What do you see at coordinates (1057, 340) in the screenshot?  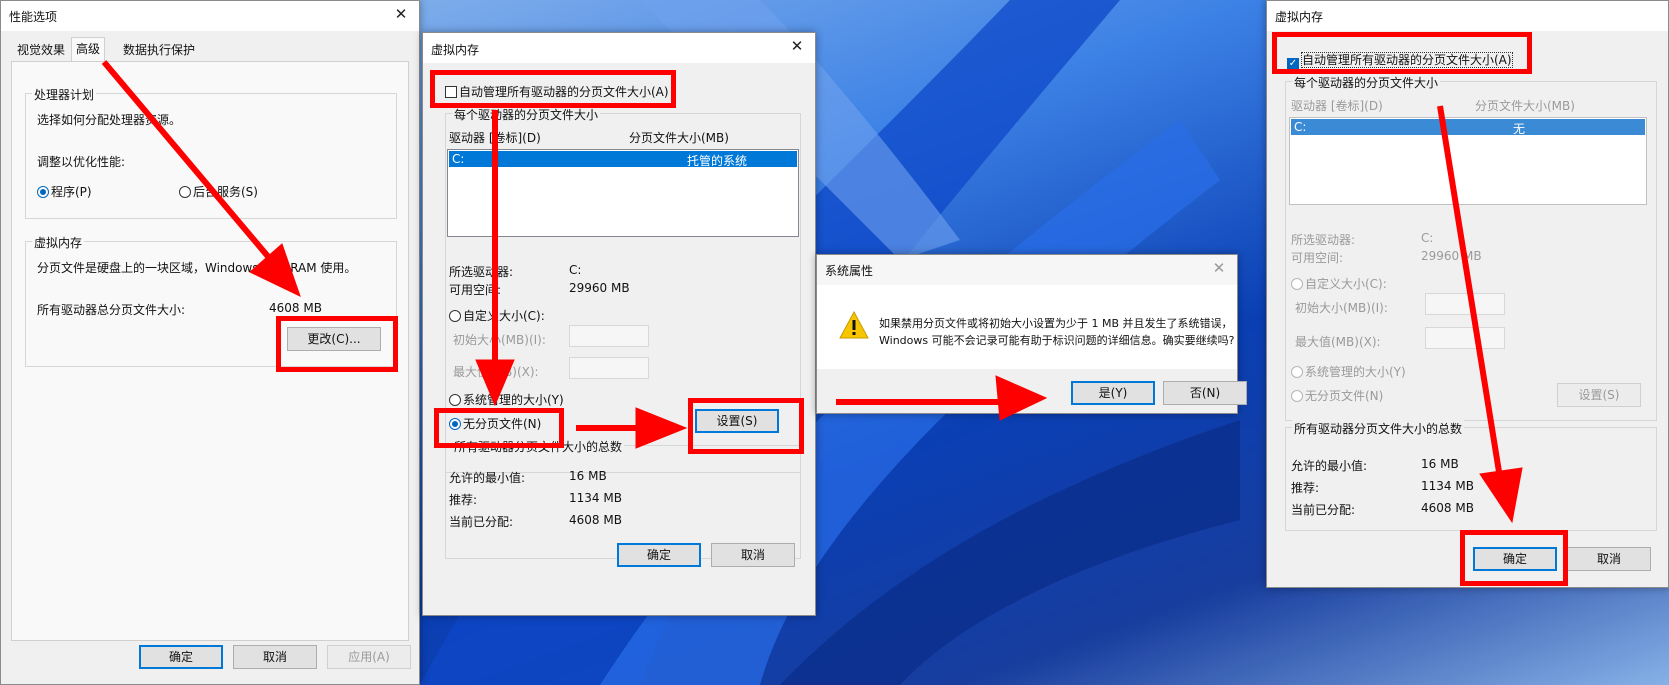 I see `message-line-2: Windows 可能不会记录可能有助于标识问题的详细信息。确实要继续吗?` at bounding box center [1057, 340].